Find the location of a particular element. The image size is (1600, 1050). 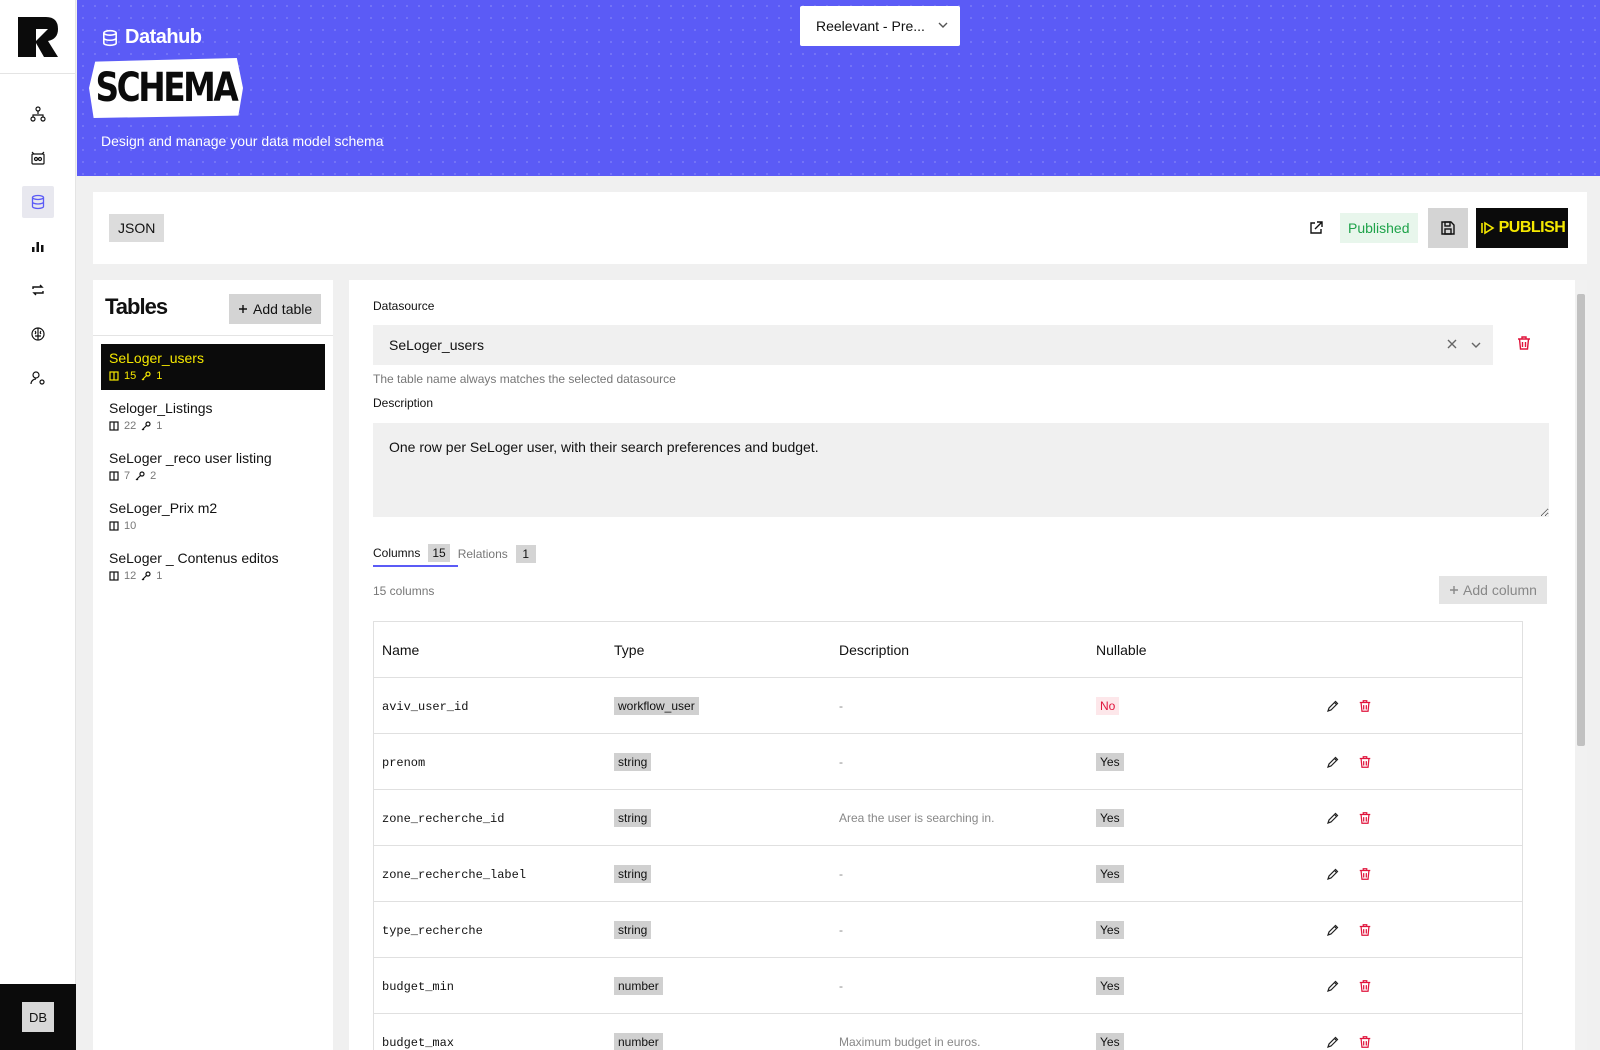

scrollbar is located at coordinates (1581, 665).